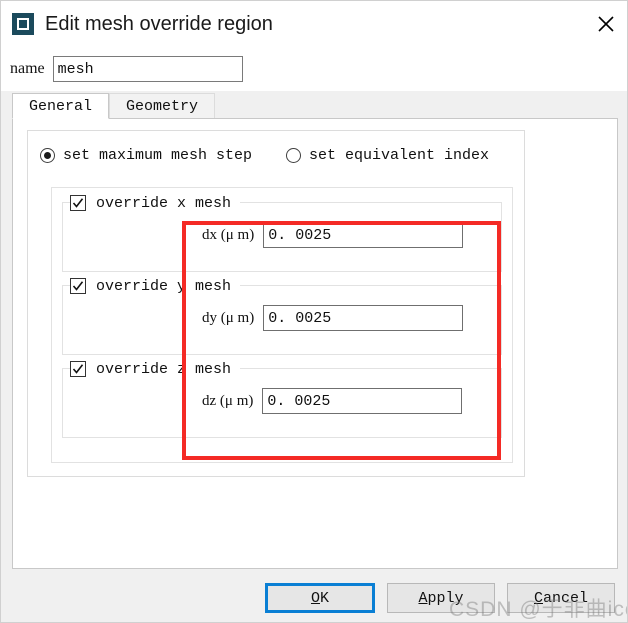  What do you see at coordinates (47, 155) in the screenshot?
I see `radio-on-icon` at bounding box center [47, 155].